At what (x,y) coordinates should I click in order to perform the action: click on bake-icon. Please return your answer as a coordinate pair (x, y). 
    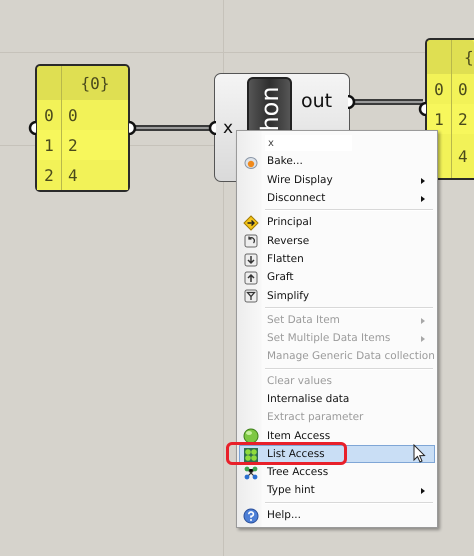
    Looking at the image, I should click on (251, 162).